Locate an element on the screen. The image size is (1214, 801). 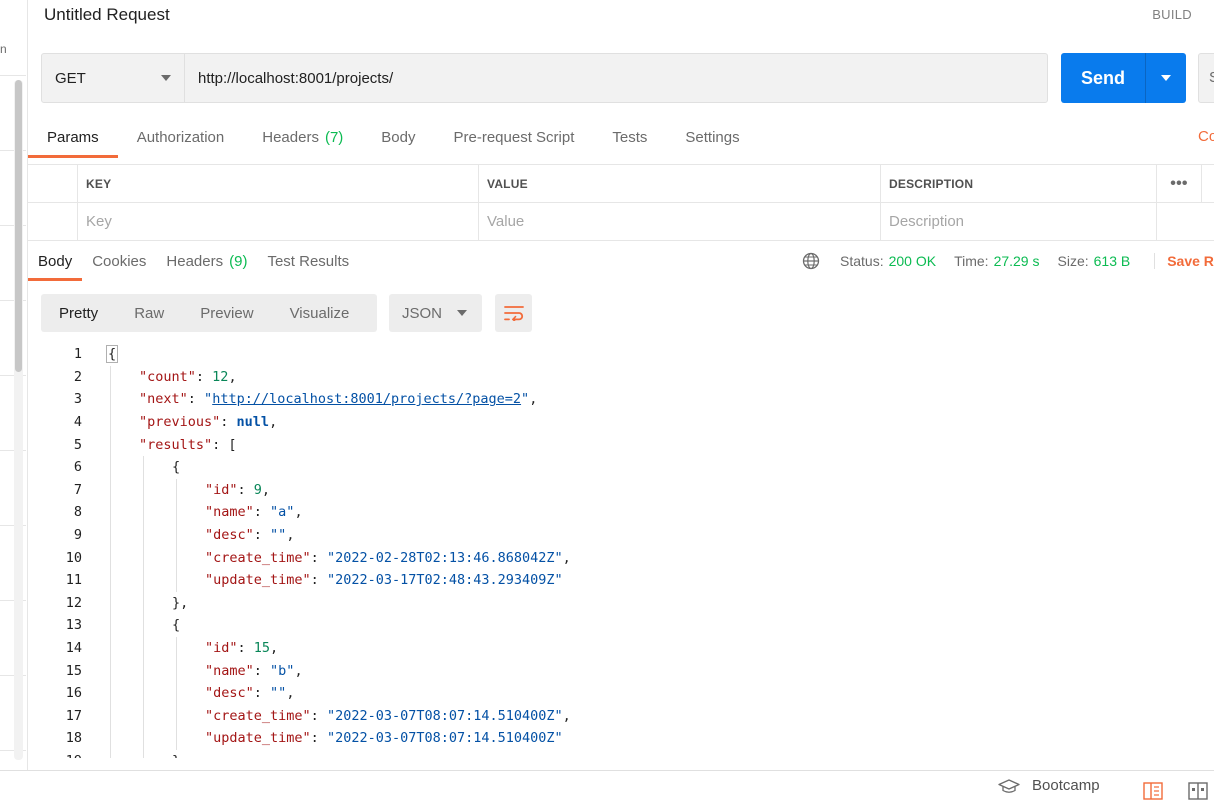
tab-label: Tests is located at coordinates (630, 137).